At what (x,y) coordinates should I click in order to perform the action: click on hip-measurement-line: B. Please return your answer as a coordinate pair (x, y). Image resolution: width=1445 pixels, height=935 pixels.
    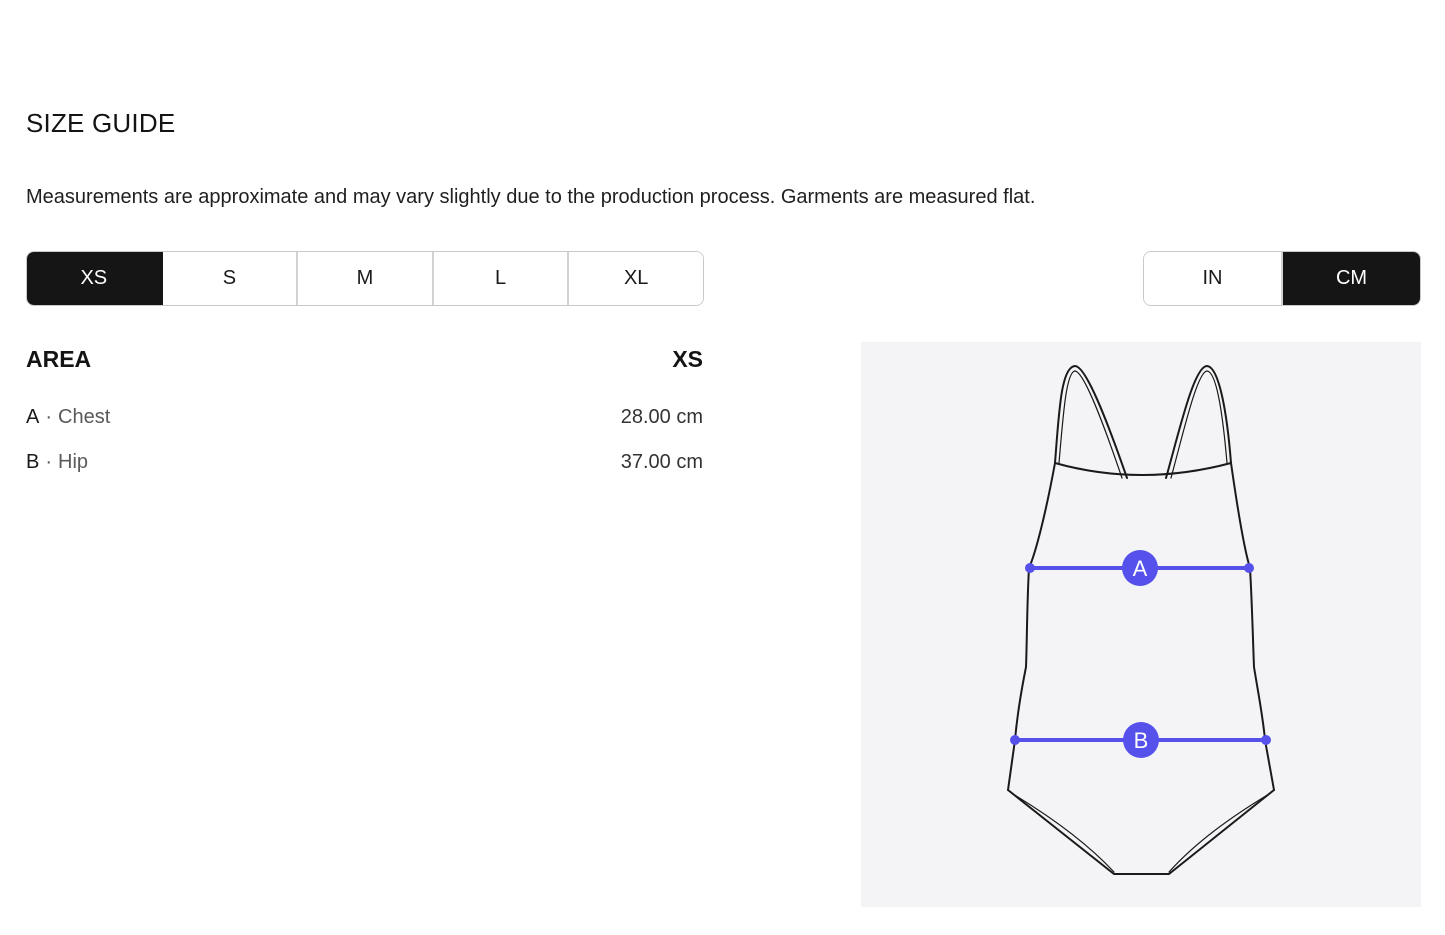
    Looking at the image, I should click on (1140, 740).